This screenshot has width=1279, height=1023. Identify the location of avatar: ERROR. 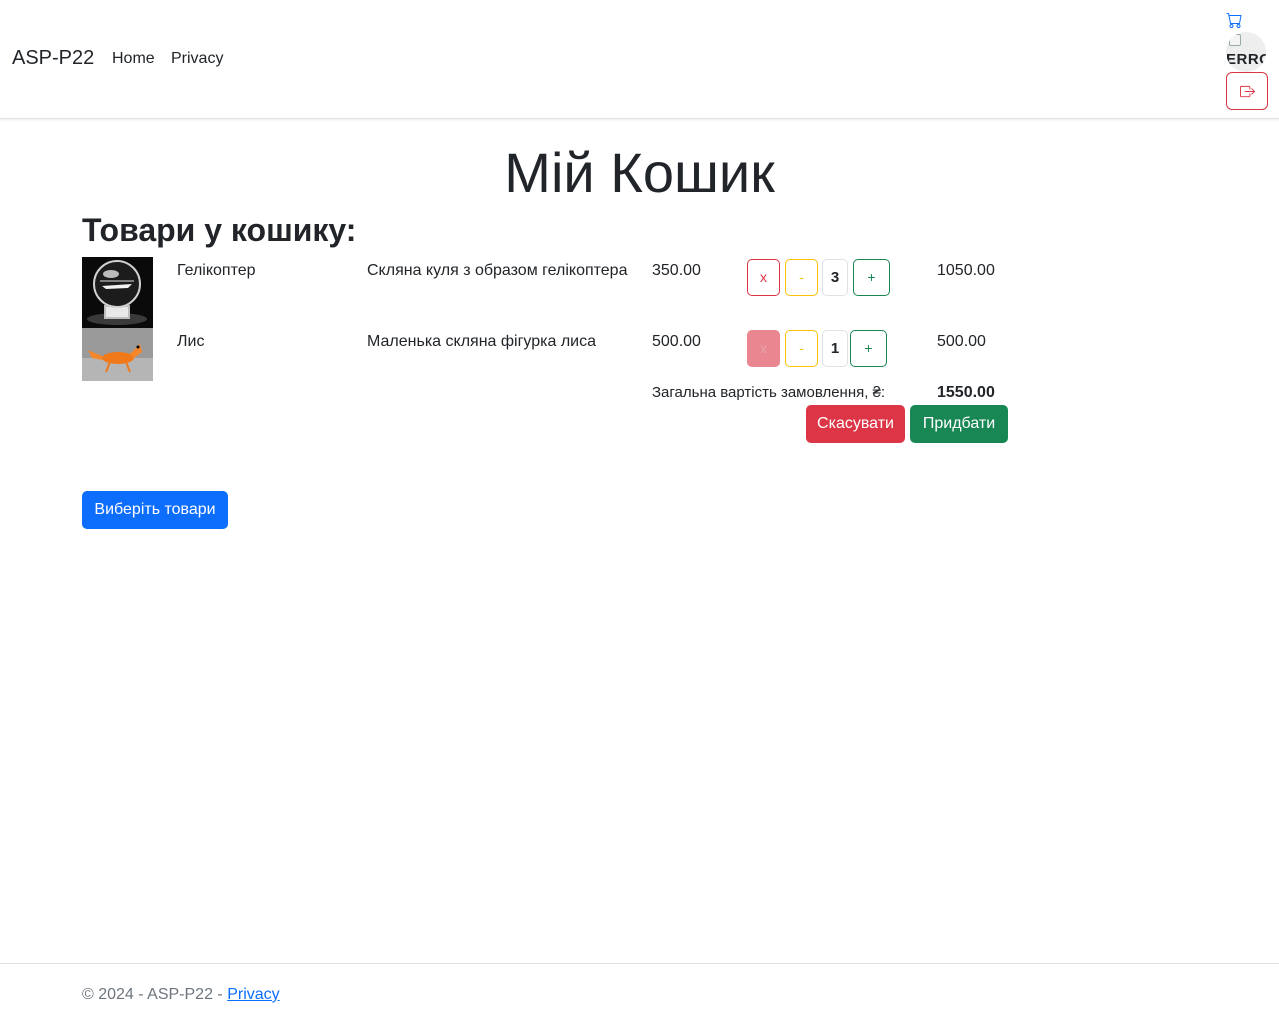
(1246, 52).